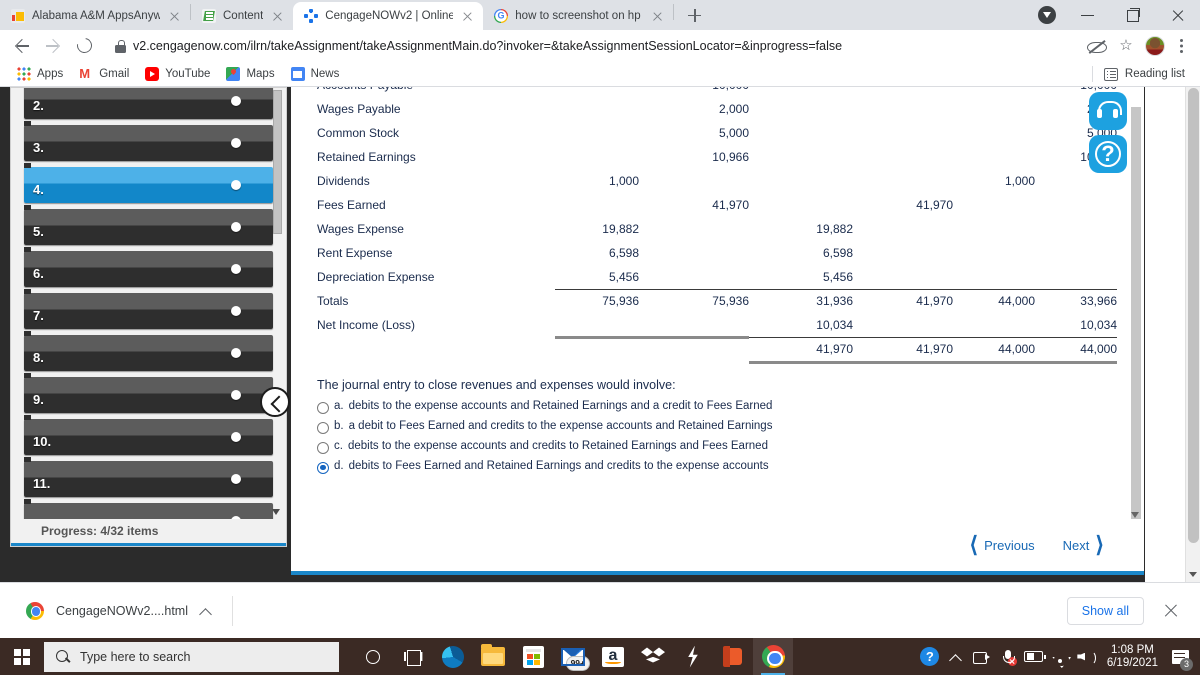 Image resolution: width=1200 pixels, height=675 pixels. Describe the element at coordinates (982, 656) in the screenshot. I see `camera-tray-icon` at that location.